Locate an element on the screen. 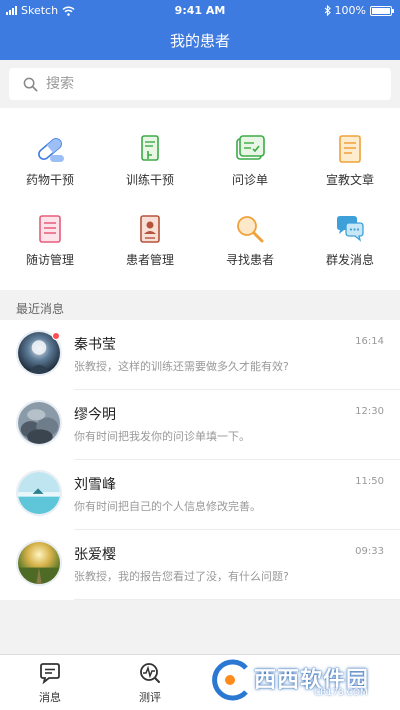 The width and height of the screenshot is (400, 710). feature-patient-management: 患者管理 is located at coordinates (150, 228).